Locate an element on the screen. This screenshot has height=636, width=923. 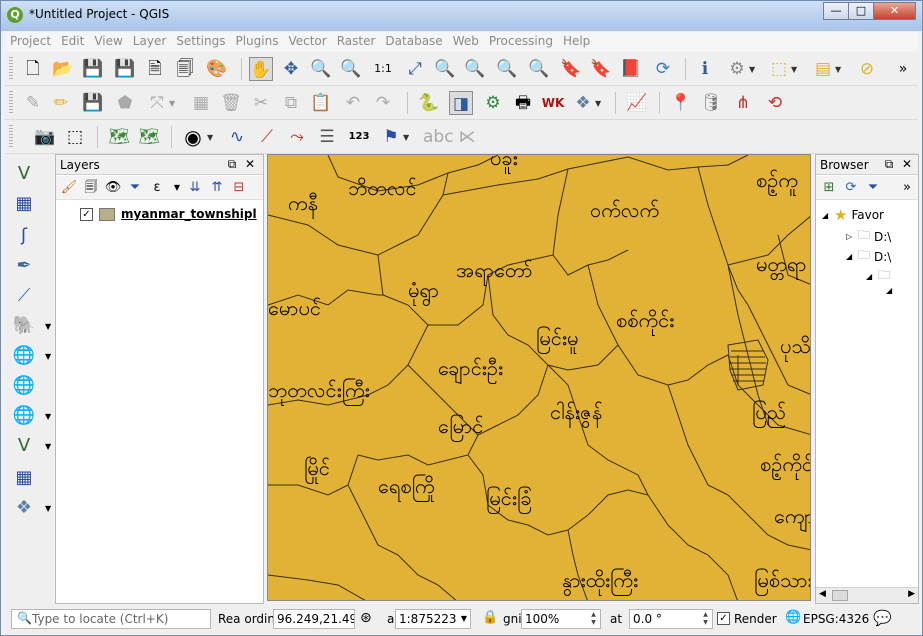
pan-map-icon: ✋ is located at coordinates (261, 69).